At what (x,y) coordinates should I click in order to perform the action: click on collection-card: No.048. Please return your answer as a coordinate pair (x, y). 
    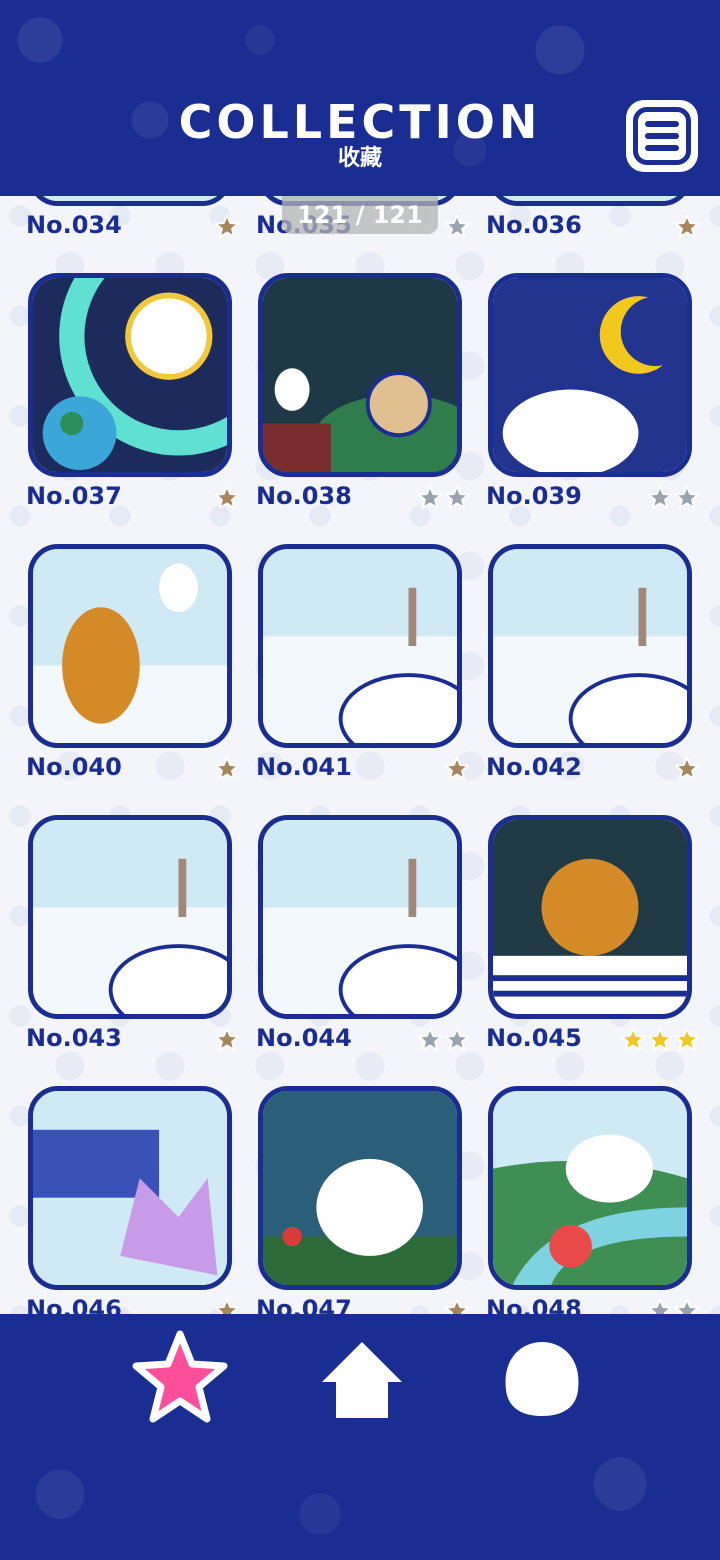
    Looking at the image, I should click on (590, 1200).